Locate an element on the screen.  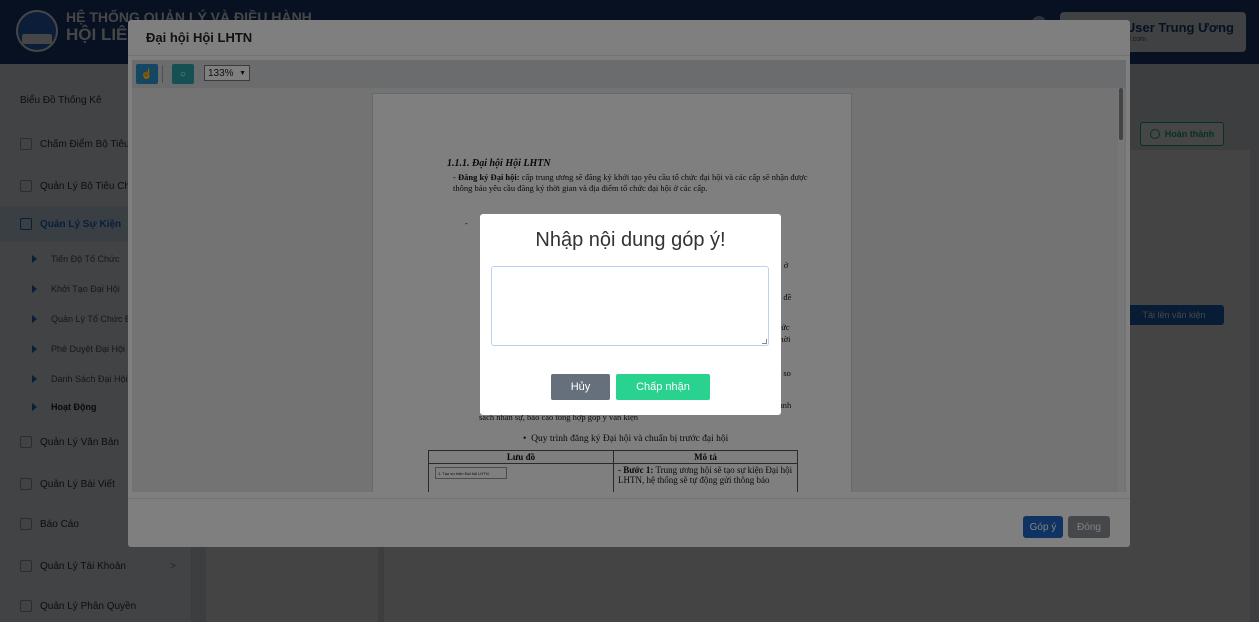
accept-button: Chấp nhận is located at coordinates (663, 387).